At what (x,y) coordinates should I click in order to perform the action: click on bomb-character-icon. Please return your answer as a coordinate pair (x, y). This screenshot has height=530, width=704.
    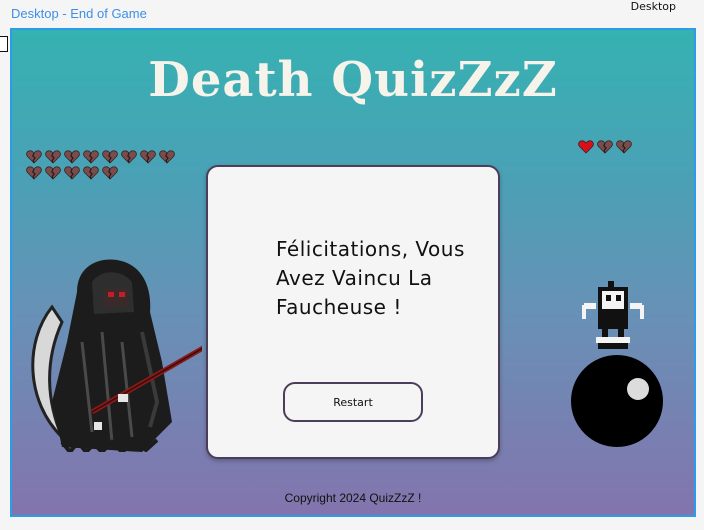
    Looking at the image, I should click on (617, 364).